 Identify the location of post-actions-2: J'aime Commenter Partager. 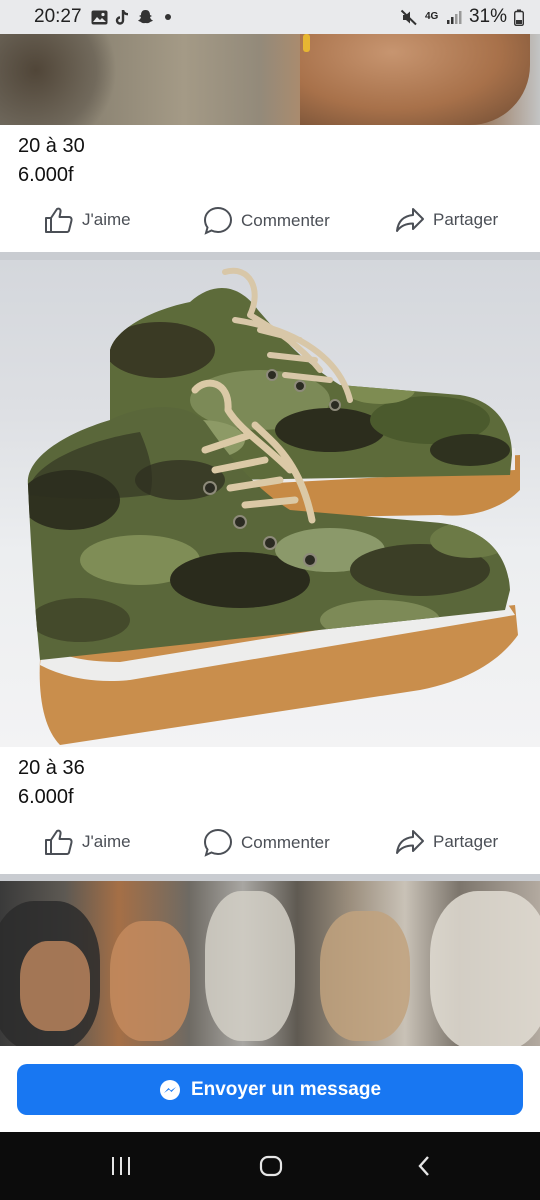
(270, 845).